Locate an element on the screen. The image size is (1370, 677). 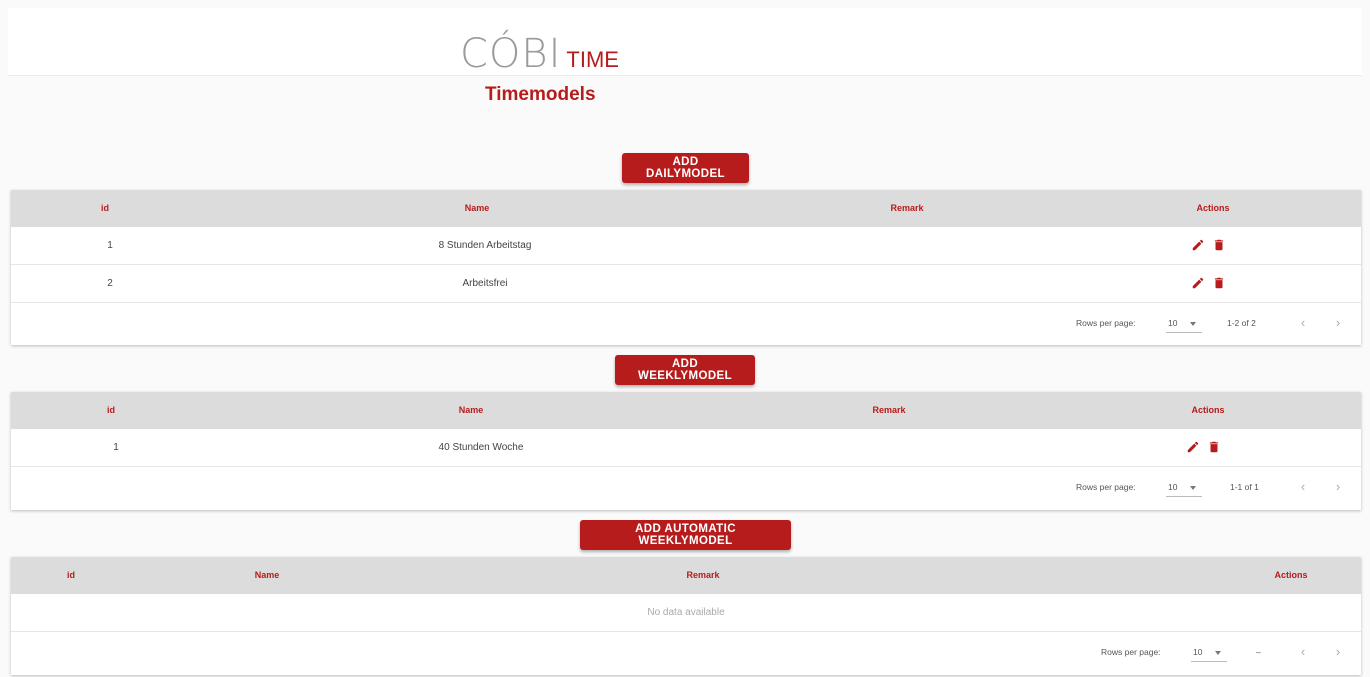
cell-id: 2 is located at coordinates (110, 283).